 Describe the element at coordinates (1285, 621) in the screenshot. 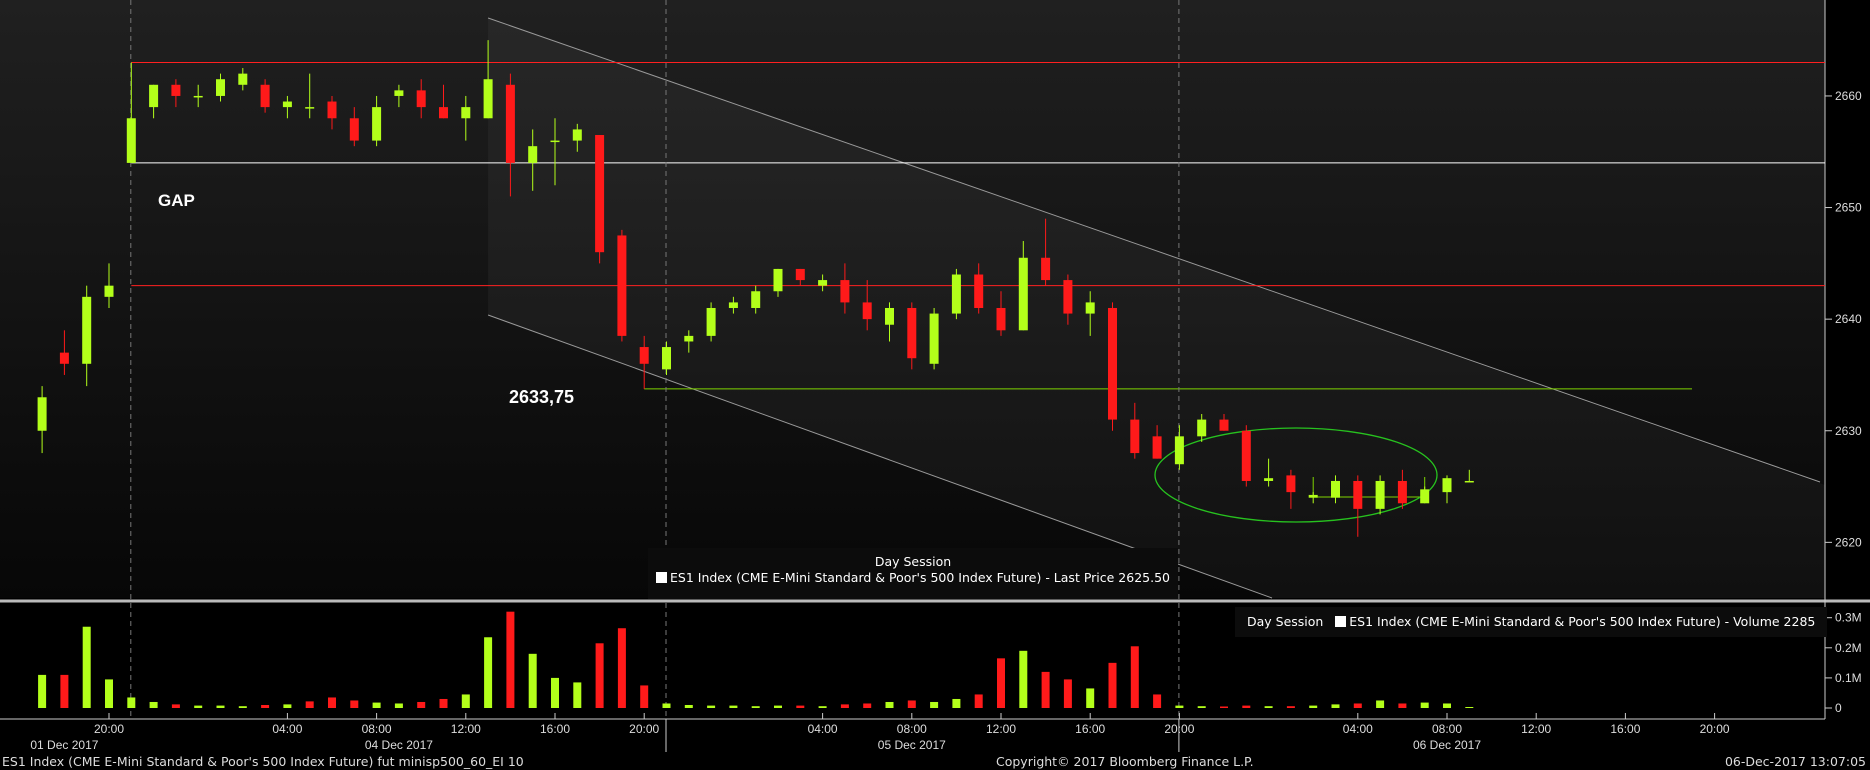

I see `volume-legend-session: Day Session` at that location.